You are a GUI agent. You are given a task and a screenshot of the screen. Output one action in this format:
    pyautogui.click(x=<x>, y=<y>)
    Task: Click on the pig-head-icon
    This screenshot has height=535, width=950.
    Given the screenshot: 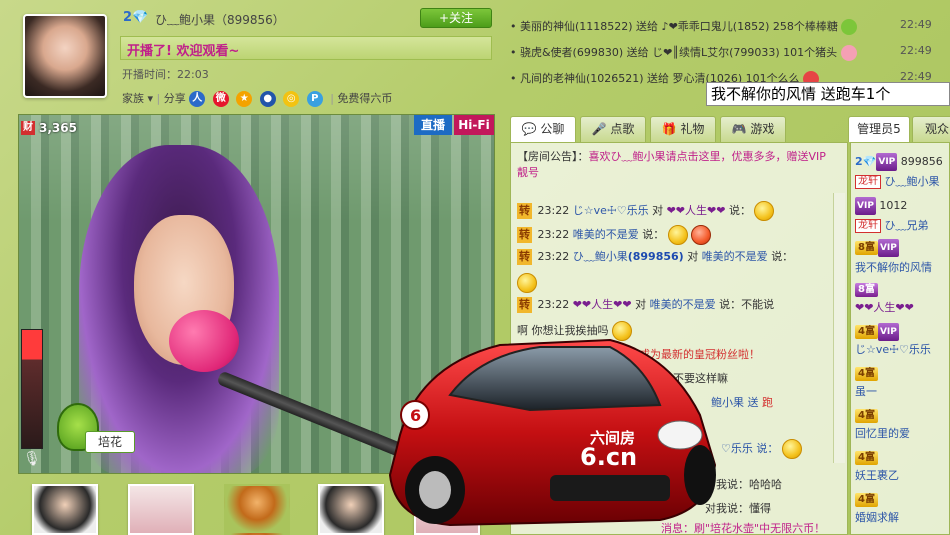 What is the action you would take?
    pyautogui.click(x=848, y=53)
    